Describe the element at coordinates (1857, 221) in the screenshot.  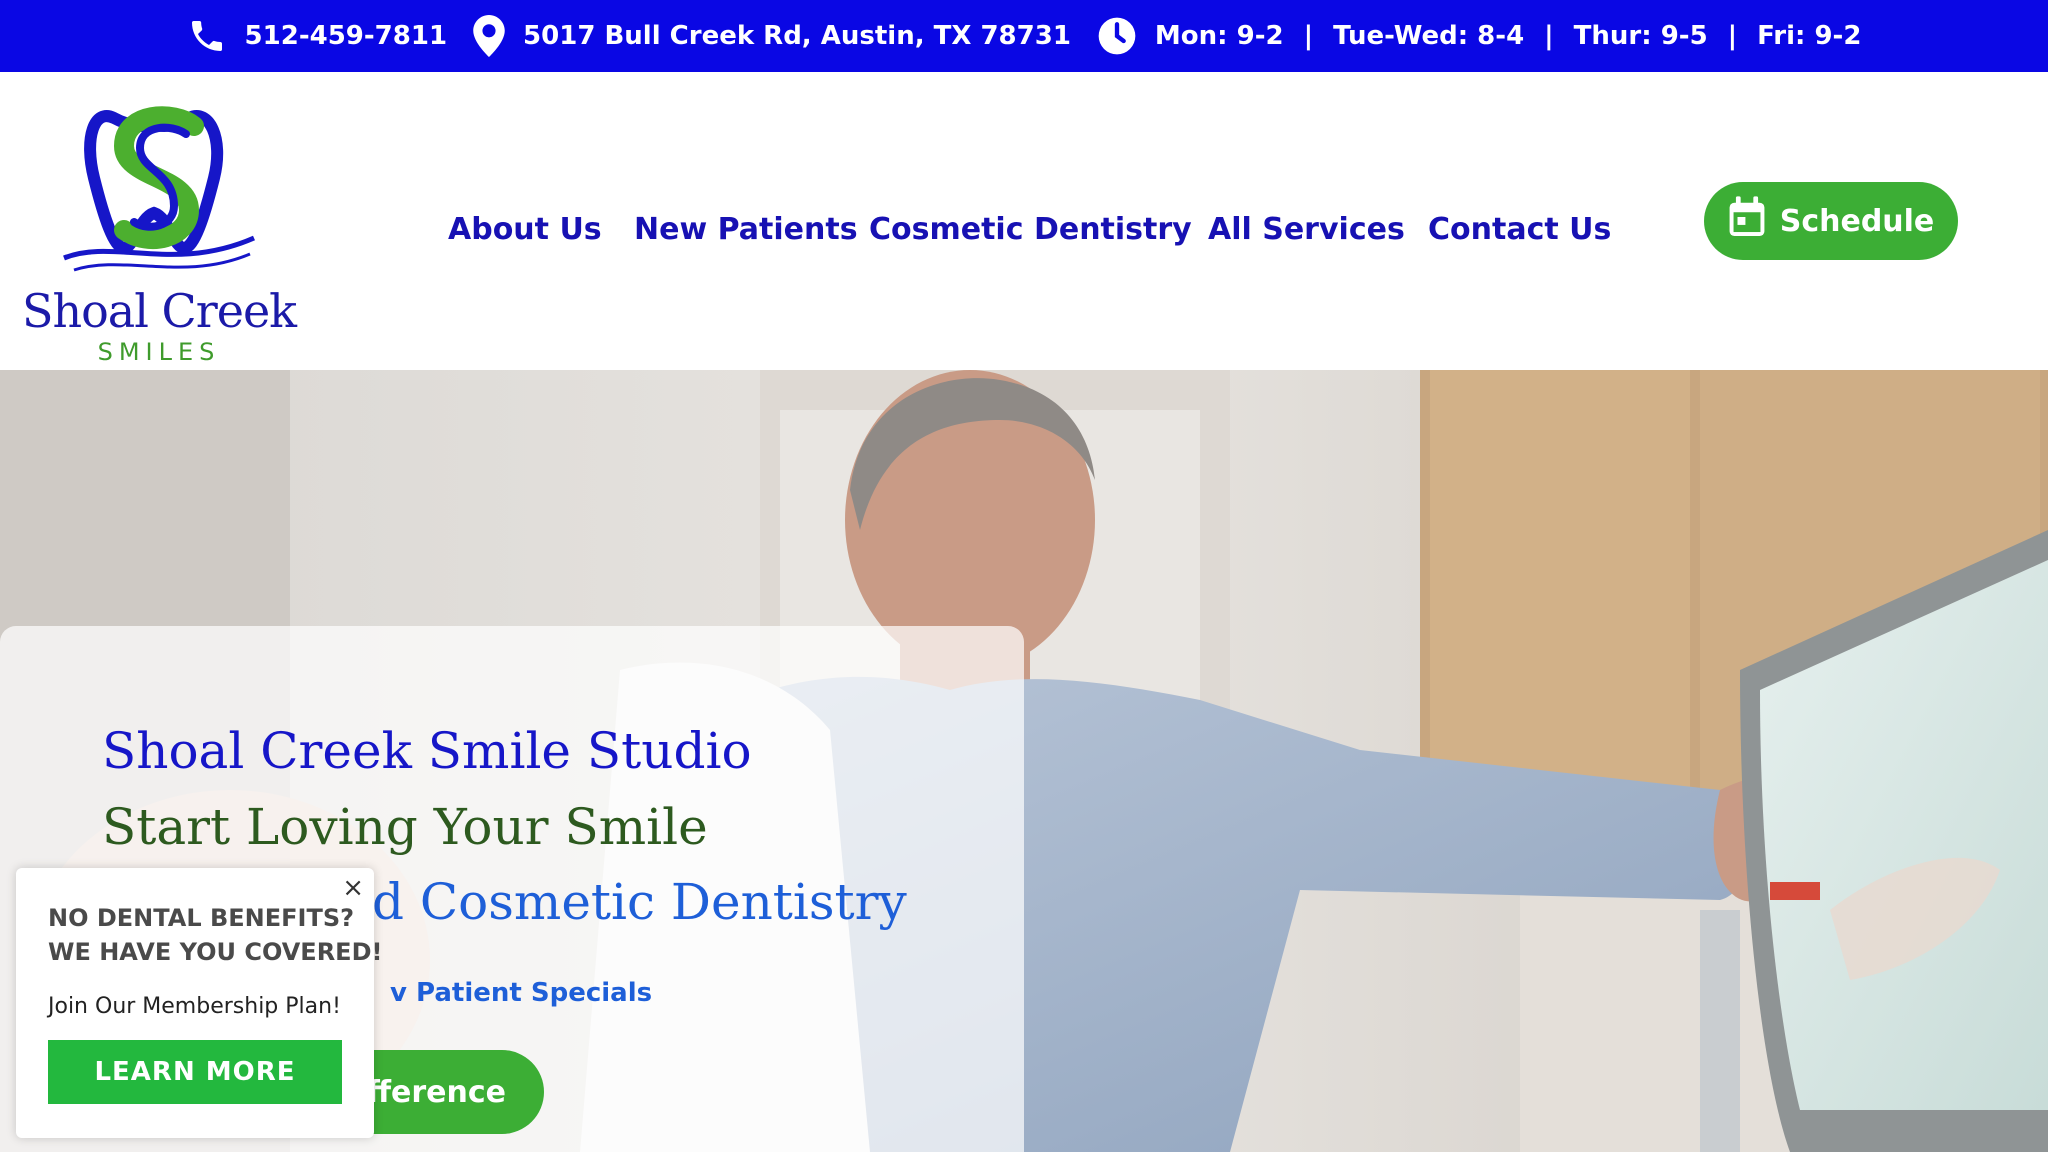
I see `schedule-label: Schedule` at that location.